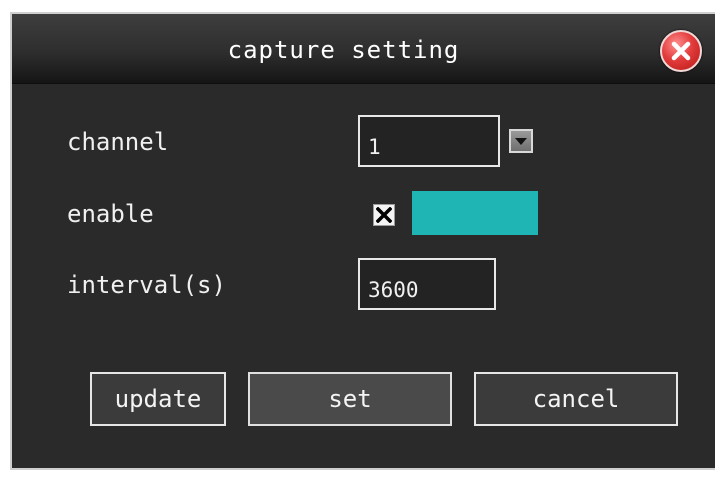 This screenshot has width=715, height=478. Describe the element at coordinates (393, 290) in the screenshot. I see `interval-value: 3600` at that location.